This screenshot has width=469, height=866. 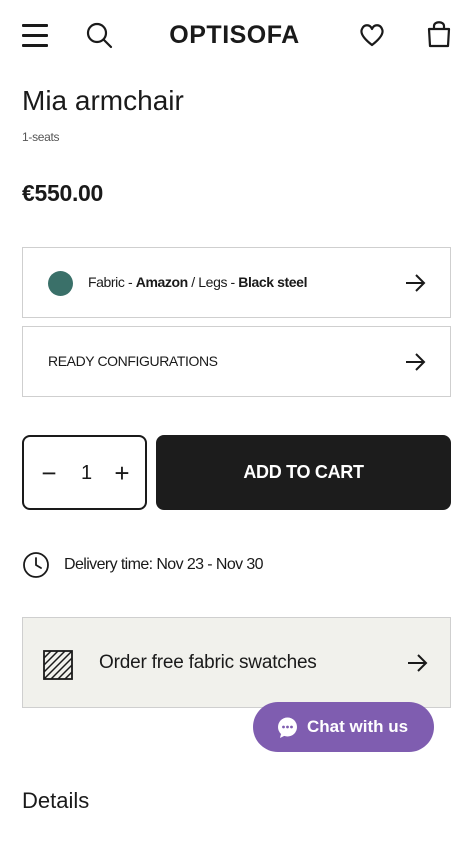 I want to click on fabric-legs-selector: Fabric - Amazon / Legs - Black steel, so click(x=236, y=282).